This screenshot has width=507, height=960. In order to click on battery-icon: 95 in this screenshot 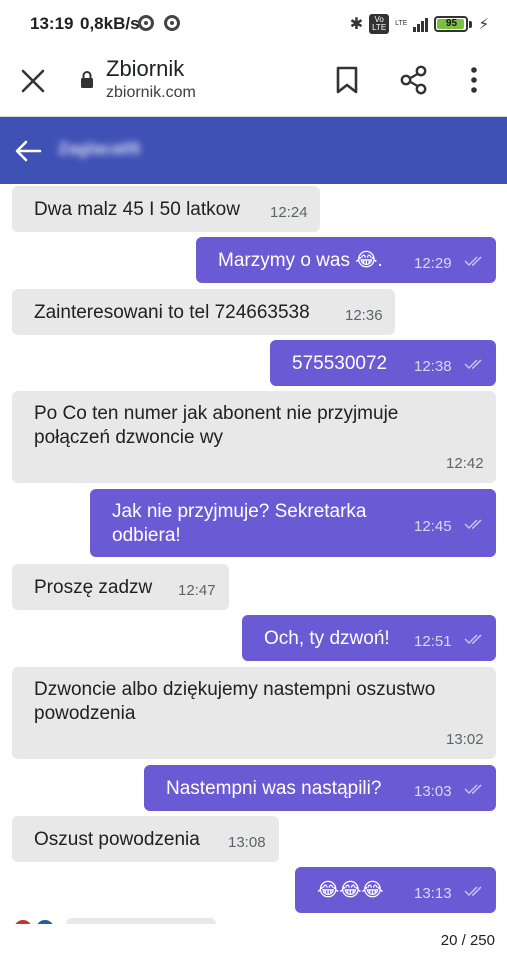, I will do `click(451, 24)`.